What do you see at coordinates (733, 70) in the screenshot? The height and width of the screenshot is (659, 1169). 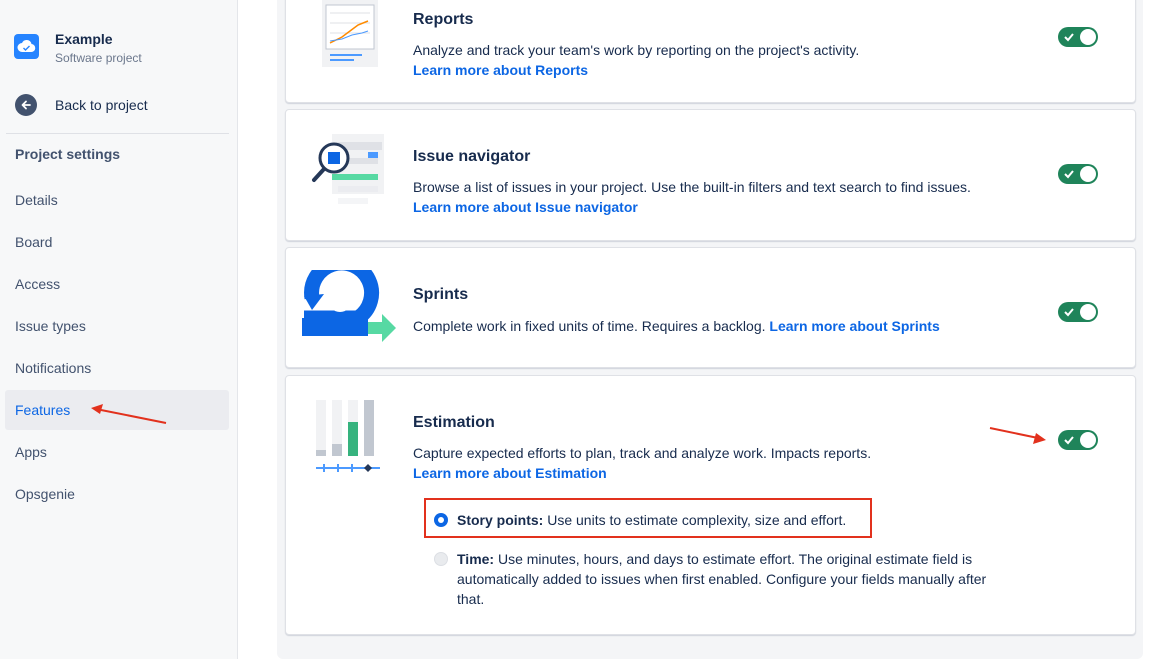 I see `learn-more-reports-link: Learn more about Reports` at bounding box center [733, 70].